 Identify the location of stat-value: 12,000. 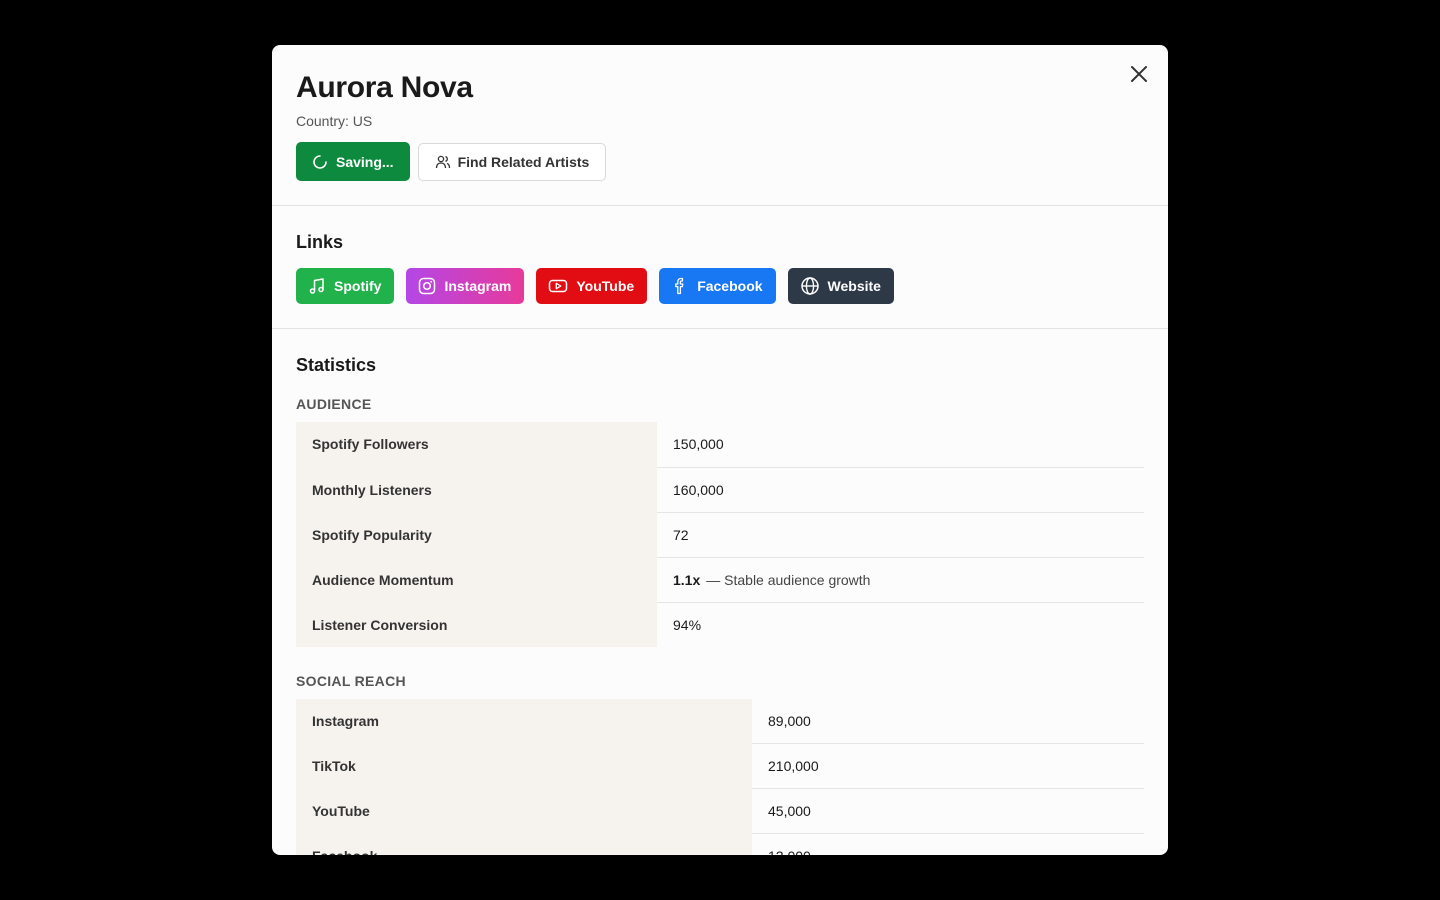
(948, 844).